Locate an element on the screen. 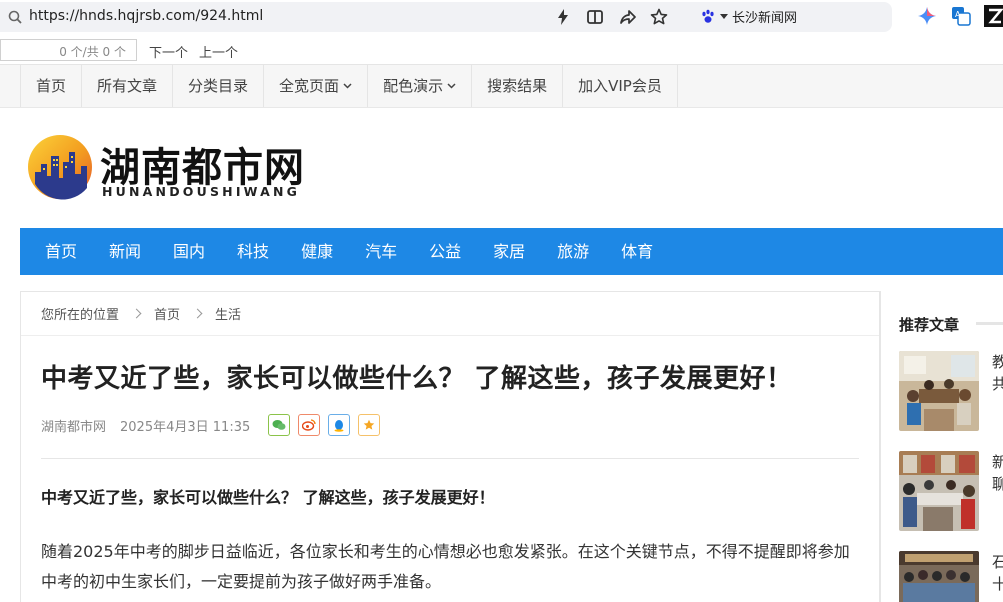 The image size is (1003, 602). svg-text: A is located at coordinates (958, 14).